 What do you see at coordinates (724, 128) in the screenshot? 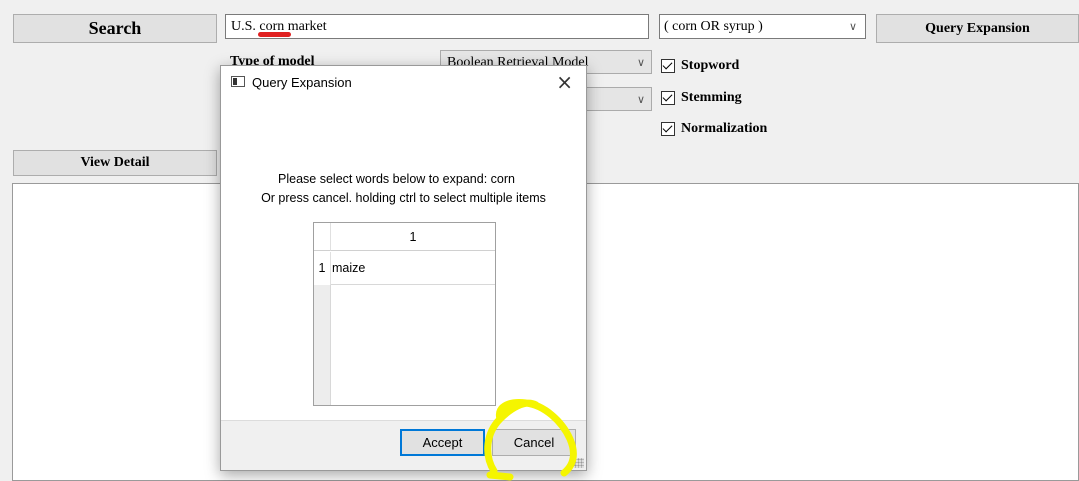
I see `normalization-label: Normalization` at bounding box center [724, 128].